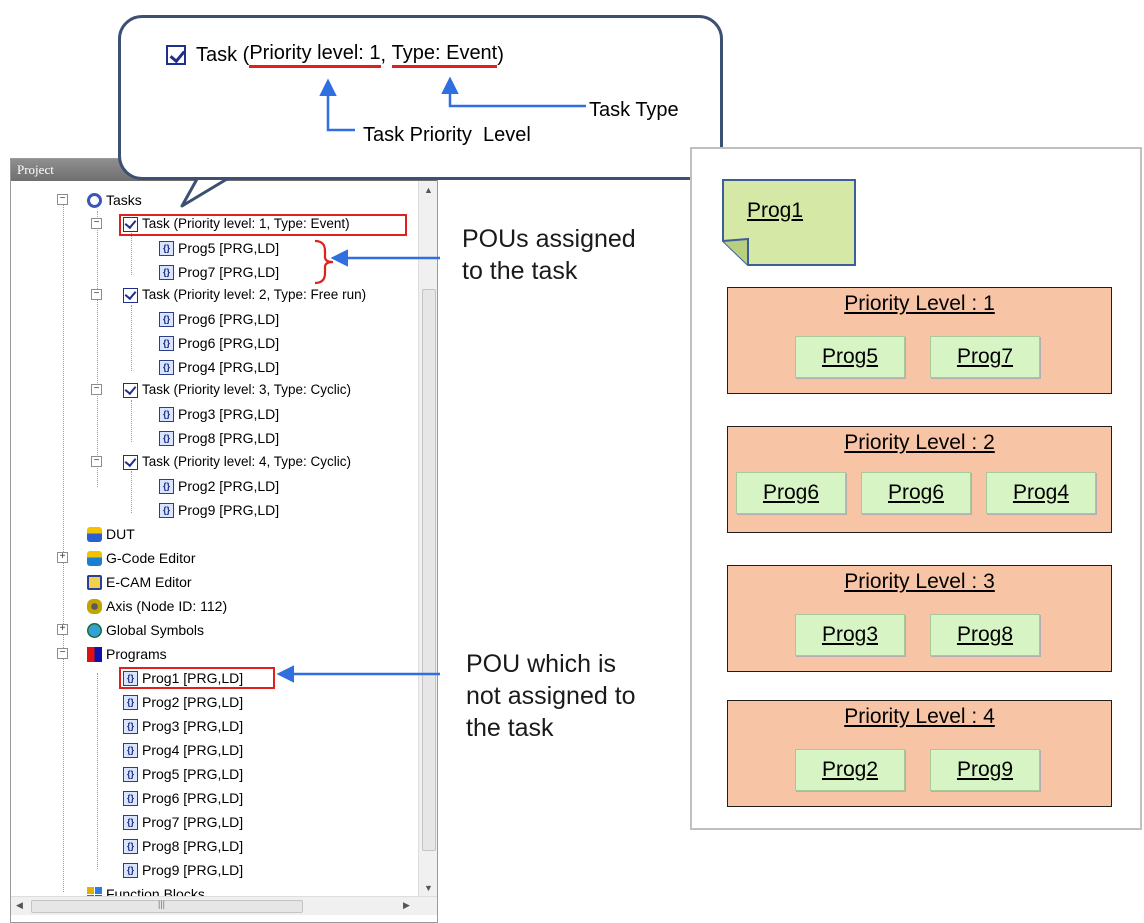  Describe the element at coordinates (919, 442) in the screenshot. I see `priority-level-2-title: Priority Level : 2` at that location.